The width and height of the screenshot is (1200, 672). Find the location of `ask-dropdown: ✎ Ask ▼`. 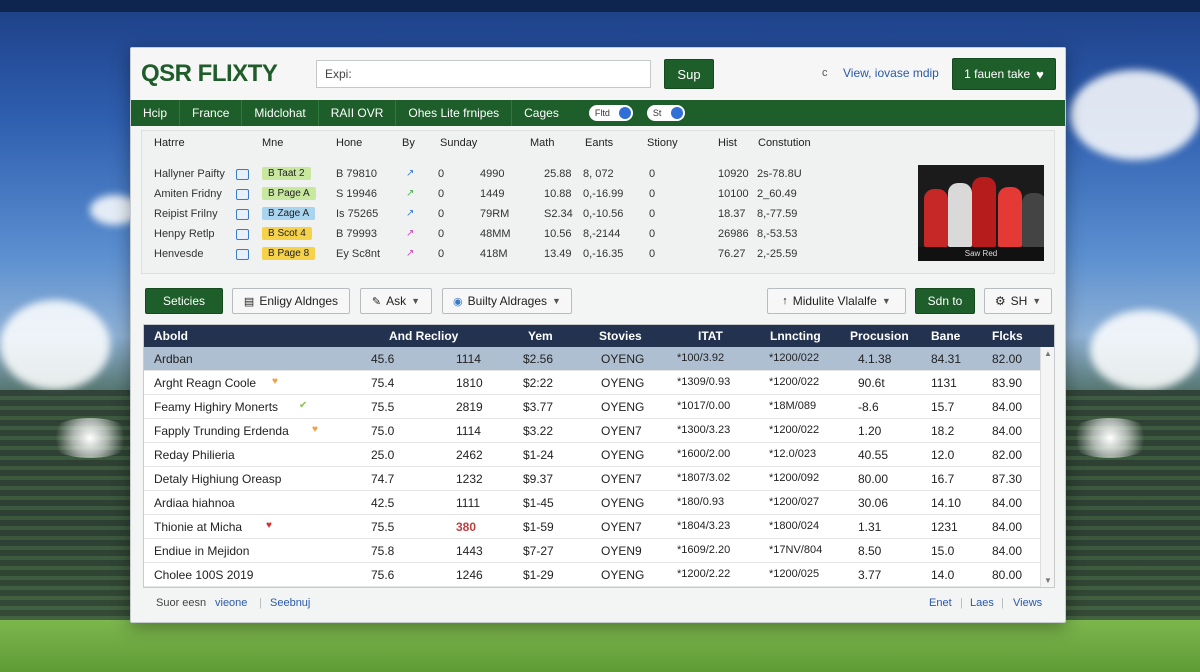

ask-dropdown: ✎ Ask ▼ is located at coordinates (396, 301).